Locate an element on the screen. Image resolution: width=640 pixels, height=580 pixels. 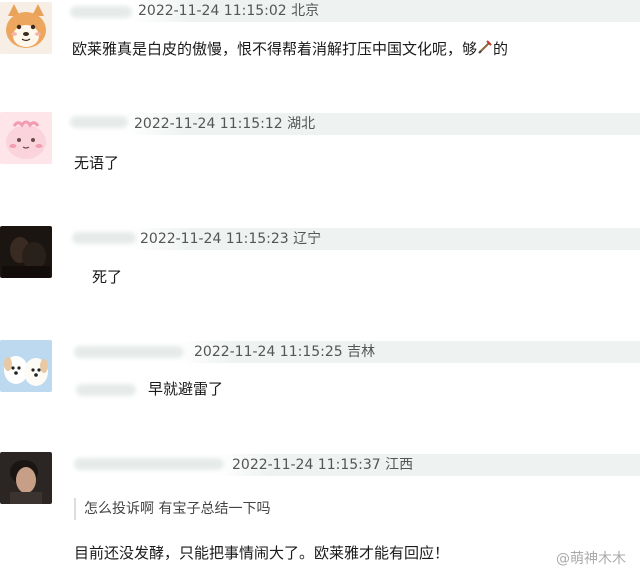
comment-meta: 2022-11-24 11:15:23 辽宁 is located at coordinates (230, 239).